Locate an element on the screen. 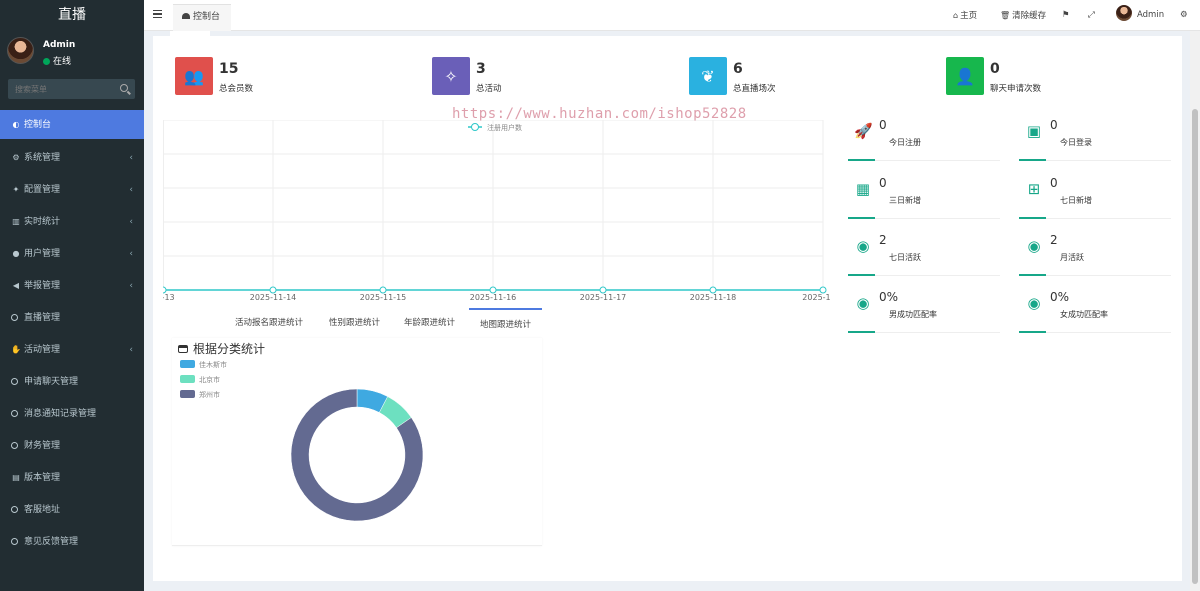  category-pie-panel: 根据分类统计 佳木斯市 北京市郑州市 is located at coordinates (357, 442).